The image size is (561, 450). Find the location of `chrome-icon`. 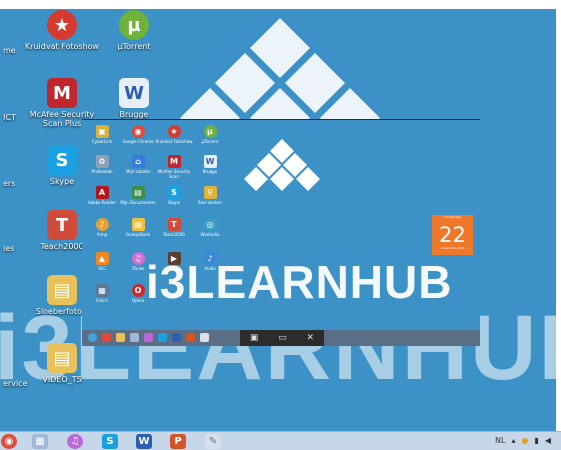

chrome-icon is located at coordinates (106, 337).